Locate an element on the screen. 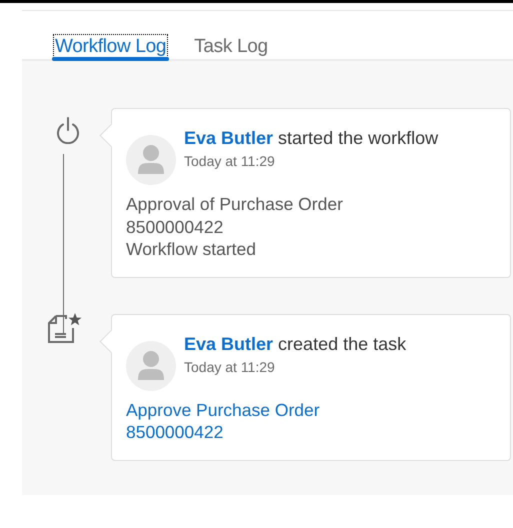 This screenshot has width=513, height=528. task-link: Approve Purchase Order 8500000422 is located at coordinates (266, 421).